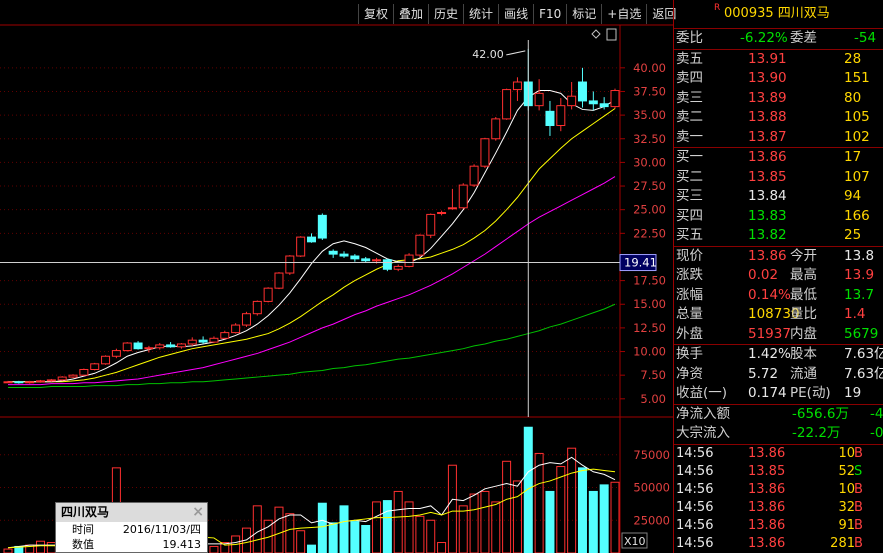 The height and width of the screenshot is (553, 883). I want to click on stat-value: 0.02, so click(763, 275).